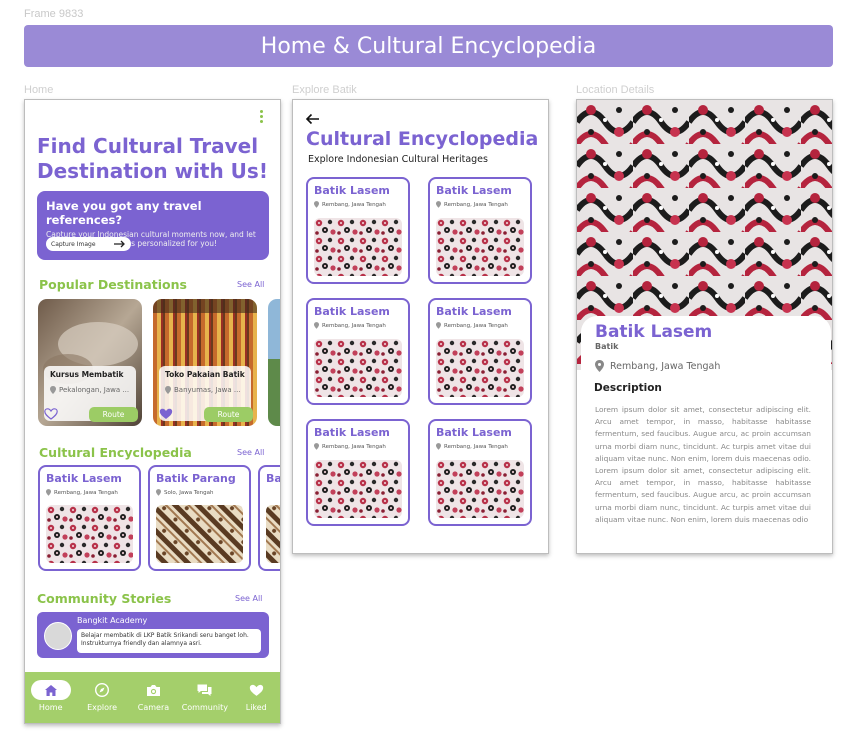  What do you see at coordinates (665, 366) in the screenshot?
I see `detail-location-text: Rembang, Jawa Tengah` at bounding box center [665, 366].